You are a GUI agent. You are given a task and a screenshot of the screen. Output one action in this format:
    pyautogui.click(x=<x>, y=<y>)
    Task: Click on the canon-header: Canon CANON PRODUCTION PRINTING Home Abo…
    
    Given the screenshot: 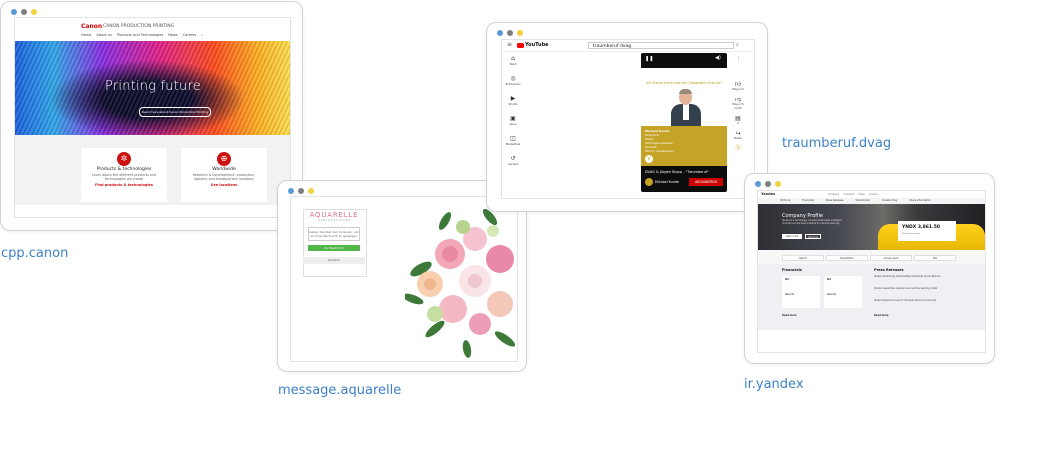 What is the action you would take?
    pyautogui.click(x=152, y=28)
    